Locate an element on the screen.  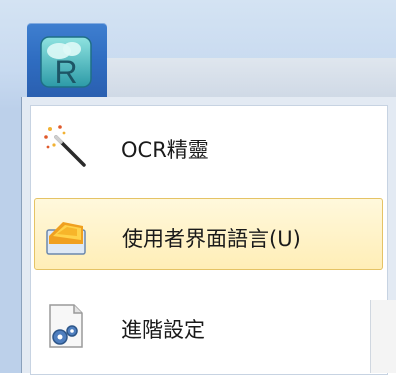
settings-document-icon is located at coordinates (66, 326).